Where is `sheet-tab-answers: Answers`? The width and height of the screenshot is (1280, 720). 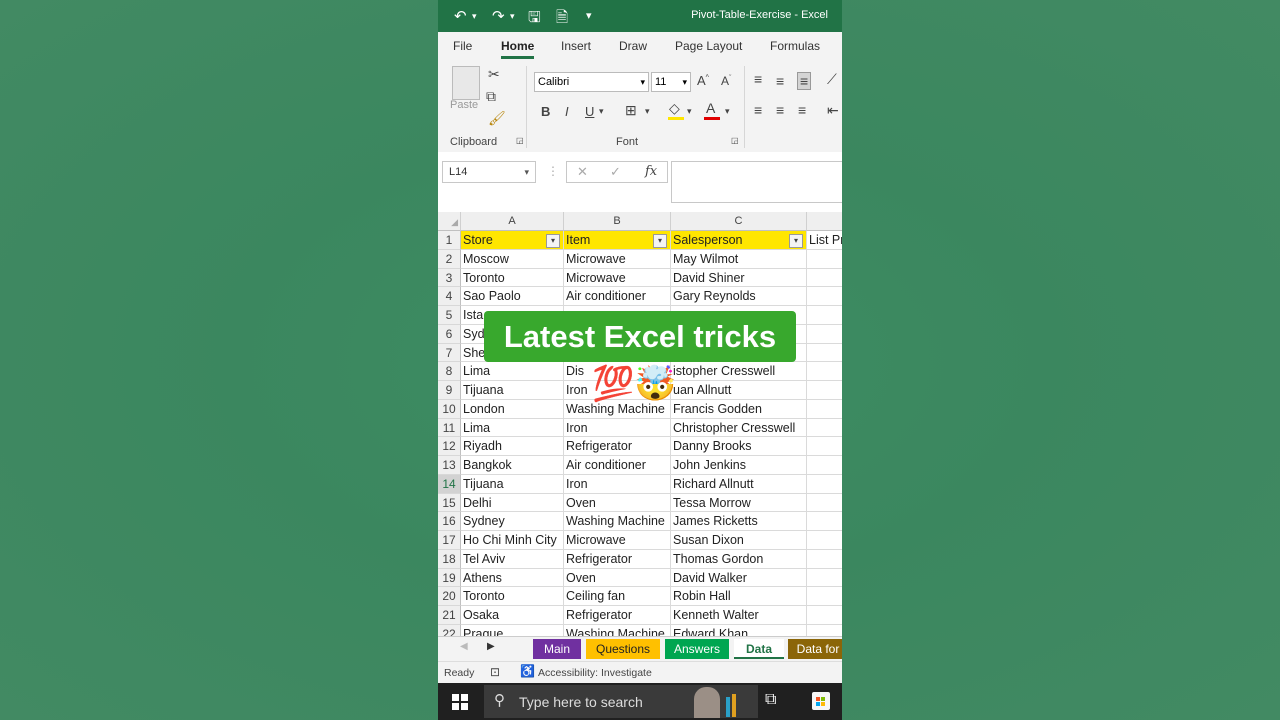 sheet-tab-answers: Answers is located at coordinates (697, 649).